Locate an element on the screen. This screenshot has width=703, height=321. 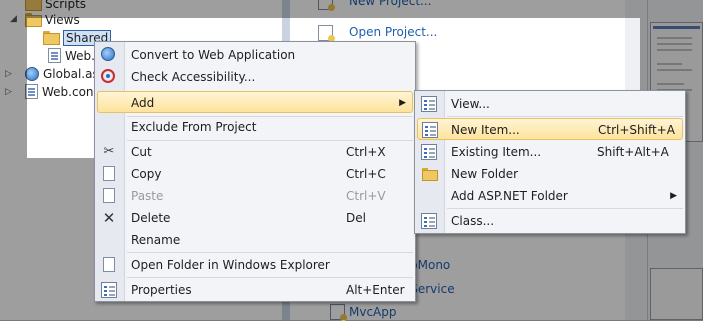
menu-item-add-aspnet-folder: Add ASP.NET Folder ▶ is located at coordinates (550, 196).